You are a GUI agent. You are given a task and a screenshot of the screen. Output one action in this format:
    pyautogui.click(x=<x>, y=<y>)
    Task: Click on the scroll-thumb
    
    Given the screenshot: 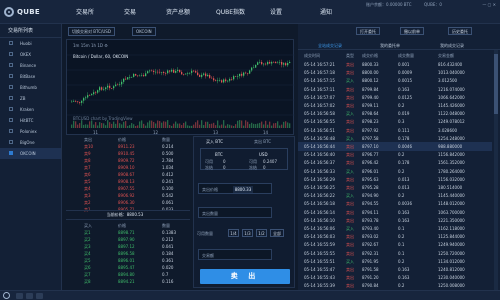 What is the action you would take?
    pyautogui.click(x=496, y=84)
    